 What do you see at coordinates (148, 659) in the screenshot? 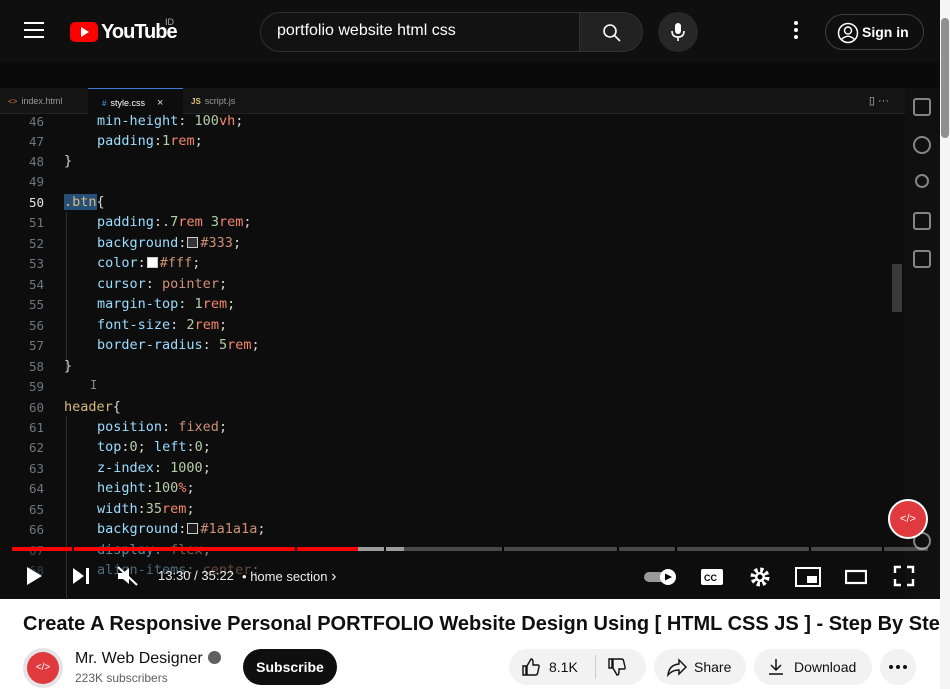
I see `channel-name: Mr. Web Designer` at bounding box center [148, 659].